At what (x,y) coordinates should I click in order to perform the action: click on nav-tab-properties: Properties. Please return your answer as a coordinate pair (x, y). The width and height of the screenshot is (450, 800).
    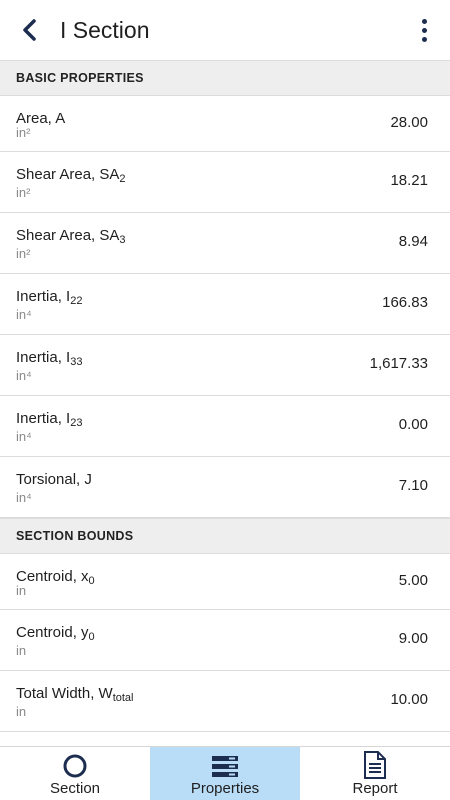
    Looking at the image, I should click on (225, 773).